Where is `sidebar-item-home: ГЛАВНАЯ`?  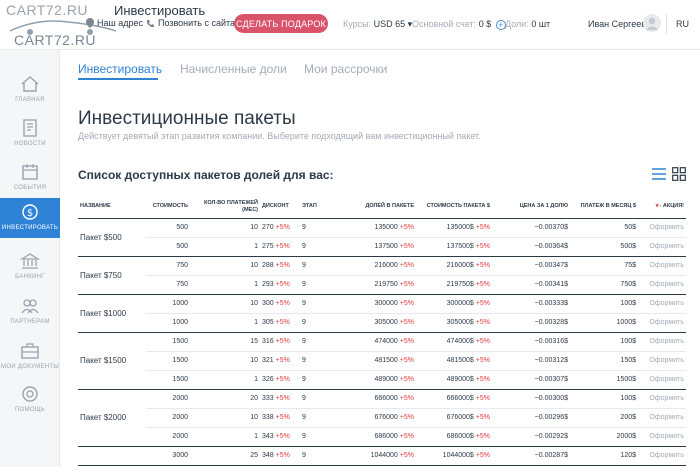 sidebar-item-home: ГЛАВНАЯ is located at coordinates (30, 90).